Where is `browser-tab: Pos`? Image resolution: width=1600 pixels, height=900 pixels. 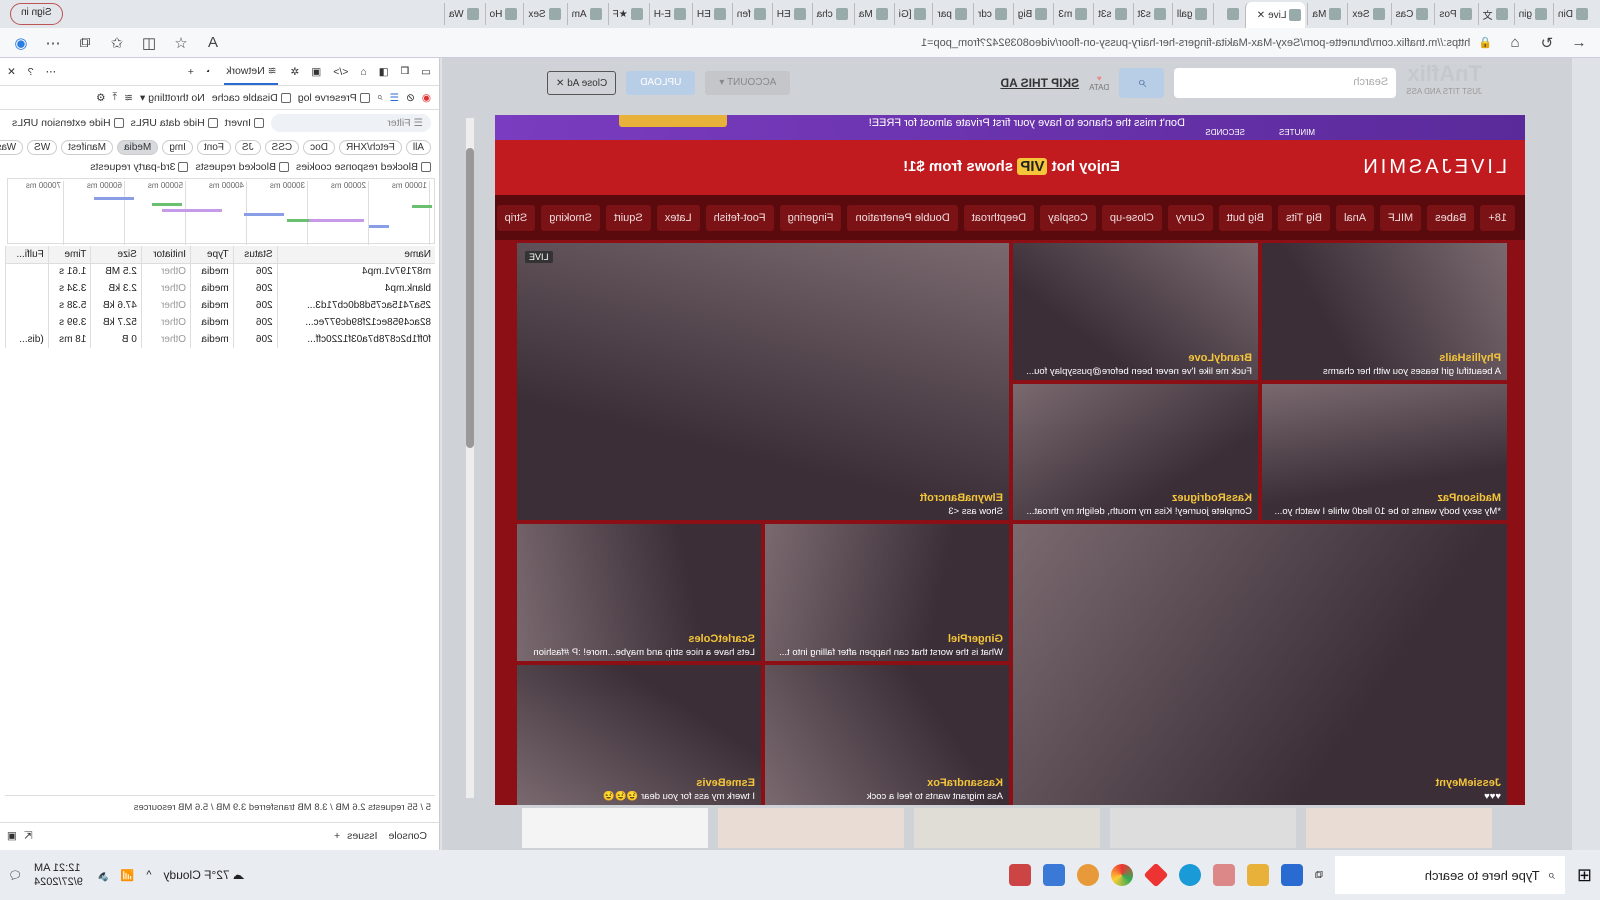 browser-tab: Pos is located at coordinates (1455, 14).